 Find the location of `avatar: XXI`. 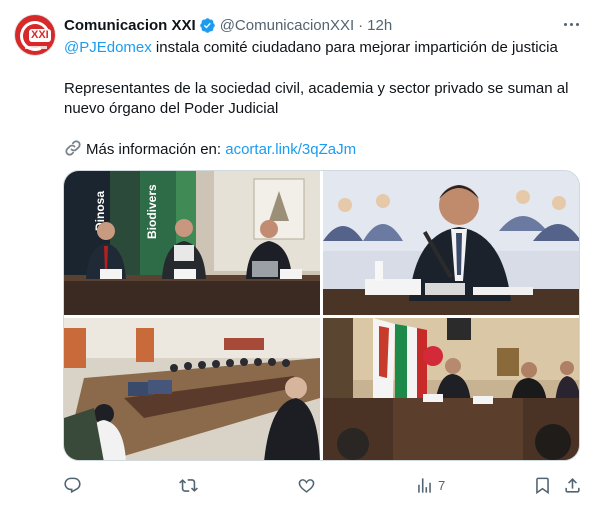

avatar: XXI is located at coordinates (35, 35).